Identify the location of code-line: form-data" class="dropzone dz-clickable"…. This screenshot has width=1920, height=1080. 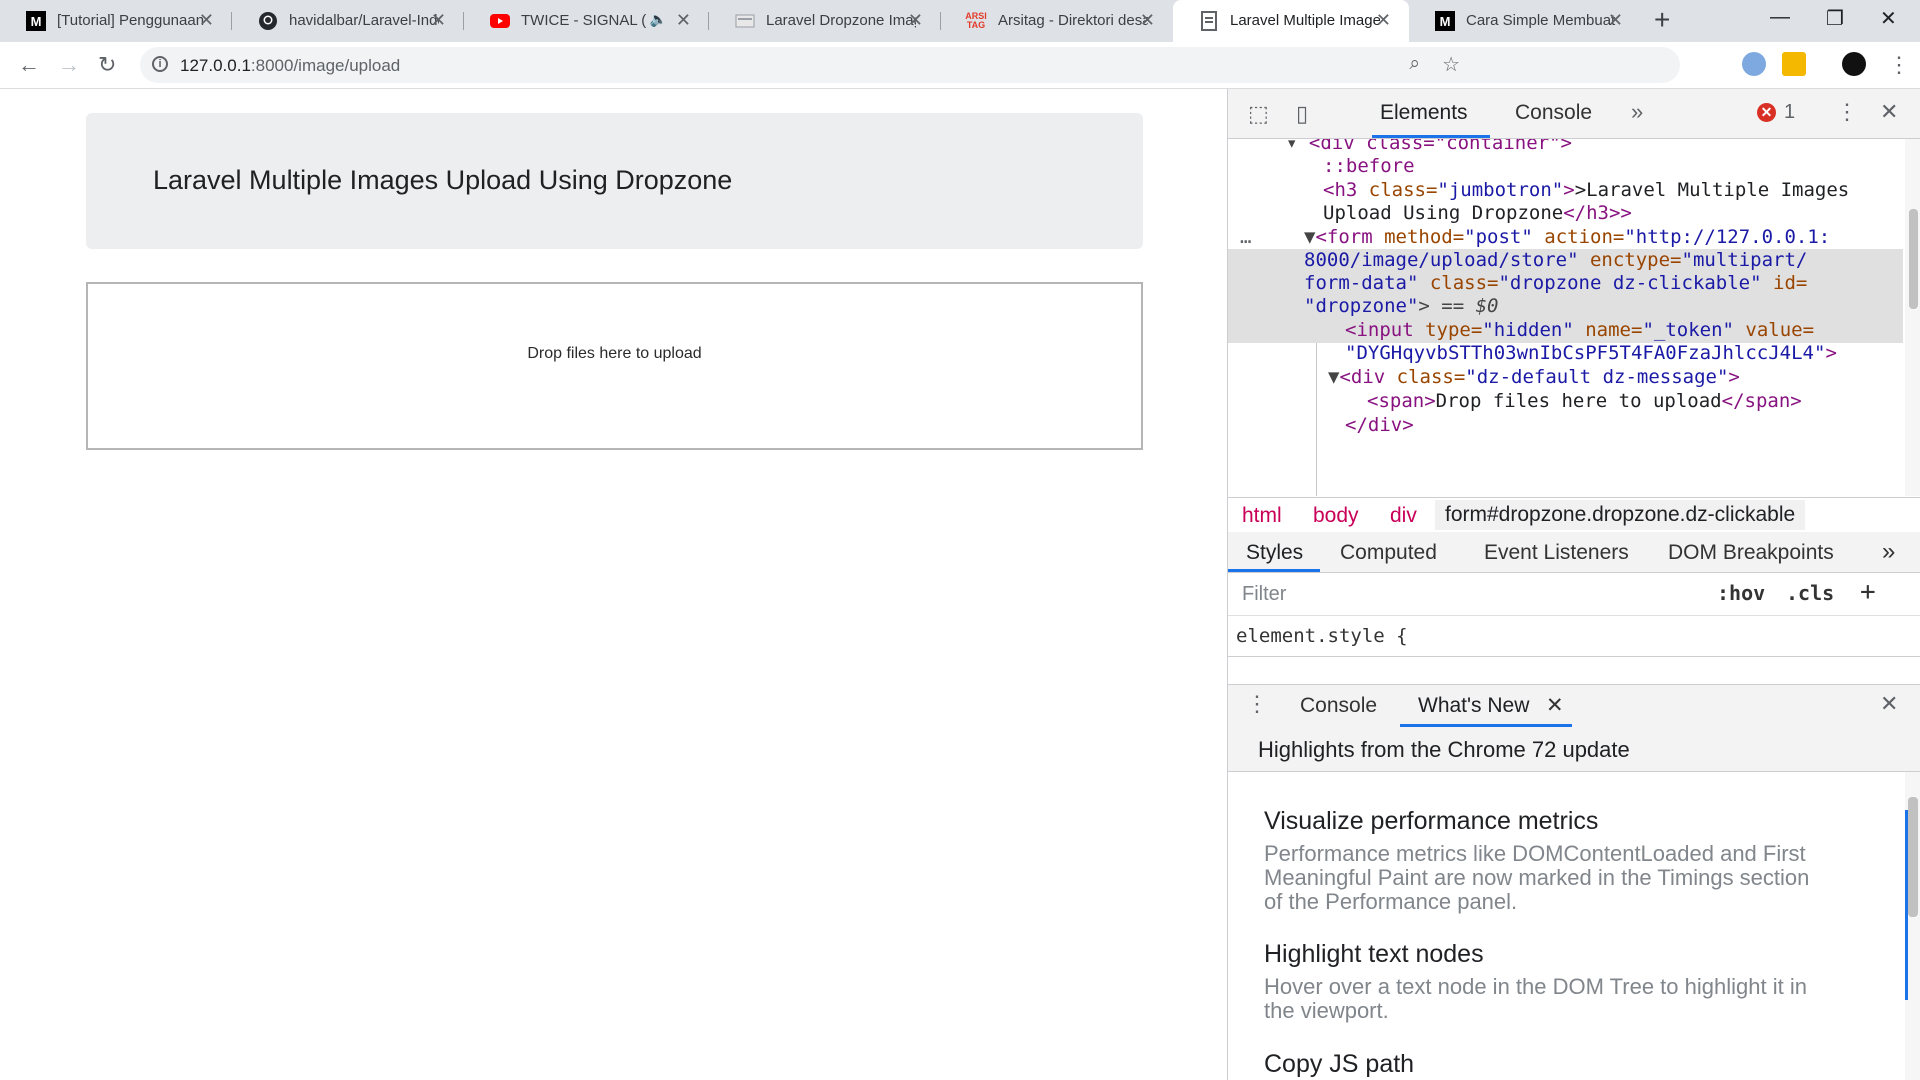
(1555, 283).